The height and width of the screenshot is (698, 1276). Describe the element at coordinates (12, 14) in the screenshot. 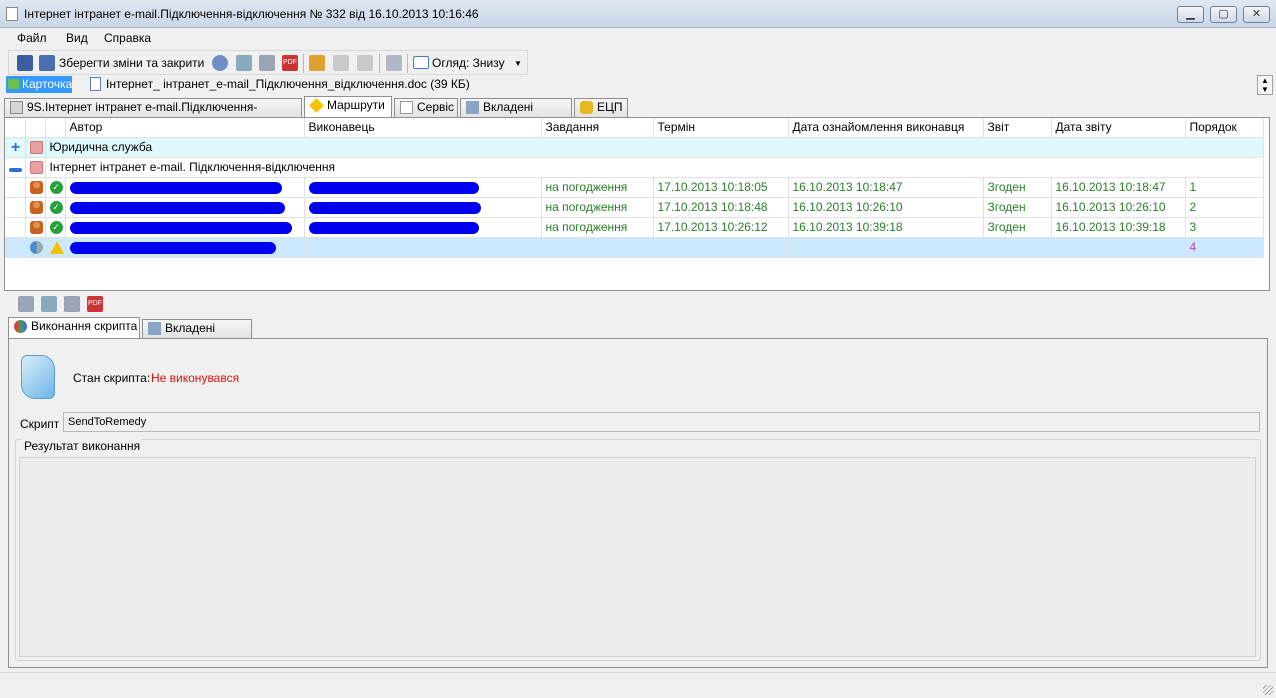

I see `document-app-icon` at that location.